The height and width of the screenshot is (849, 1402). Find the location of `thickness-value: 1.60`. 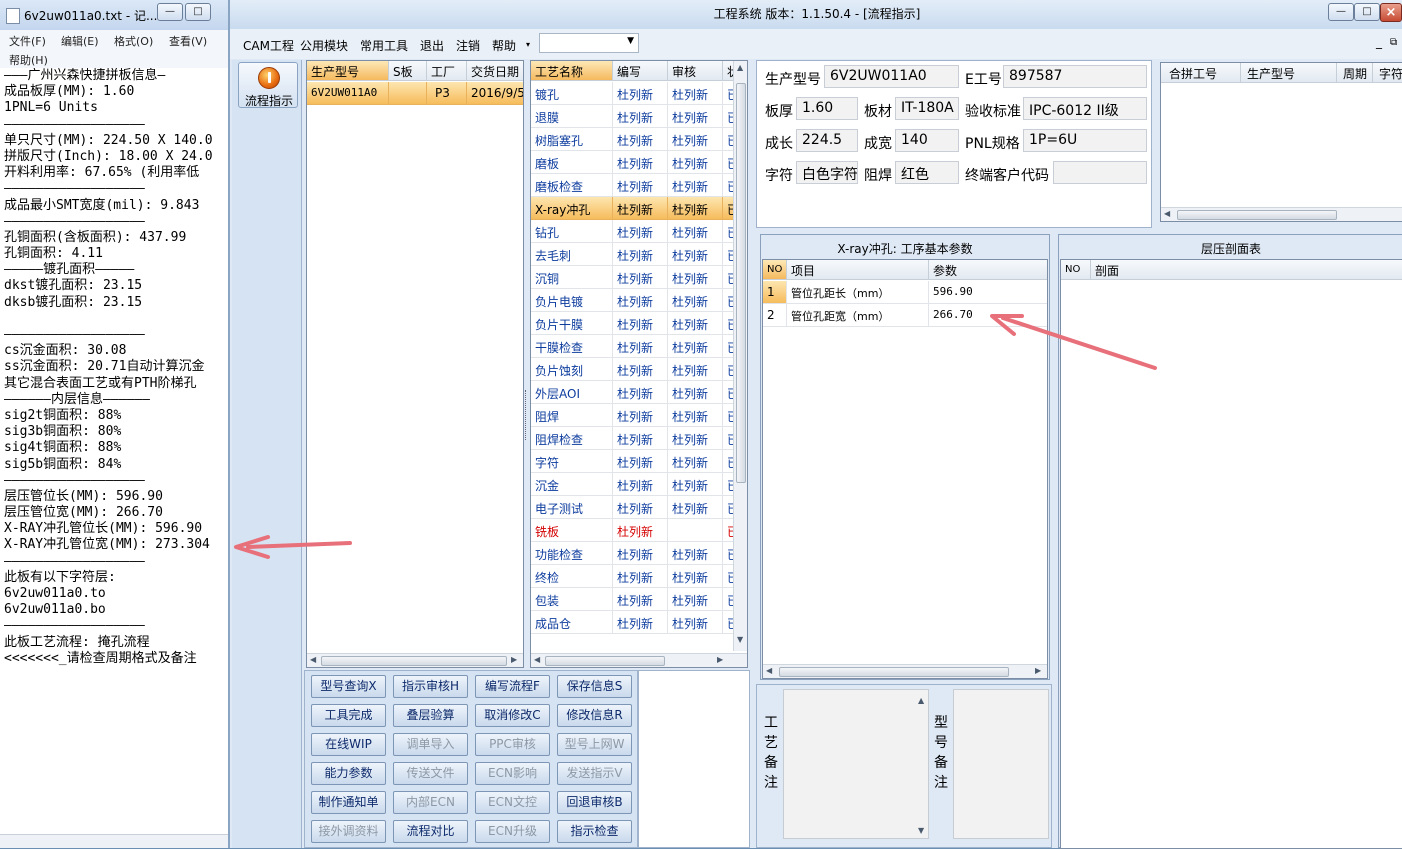

thickness-value: 1.60 is located at coordinates (827, 108).